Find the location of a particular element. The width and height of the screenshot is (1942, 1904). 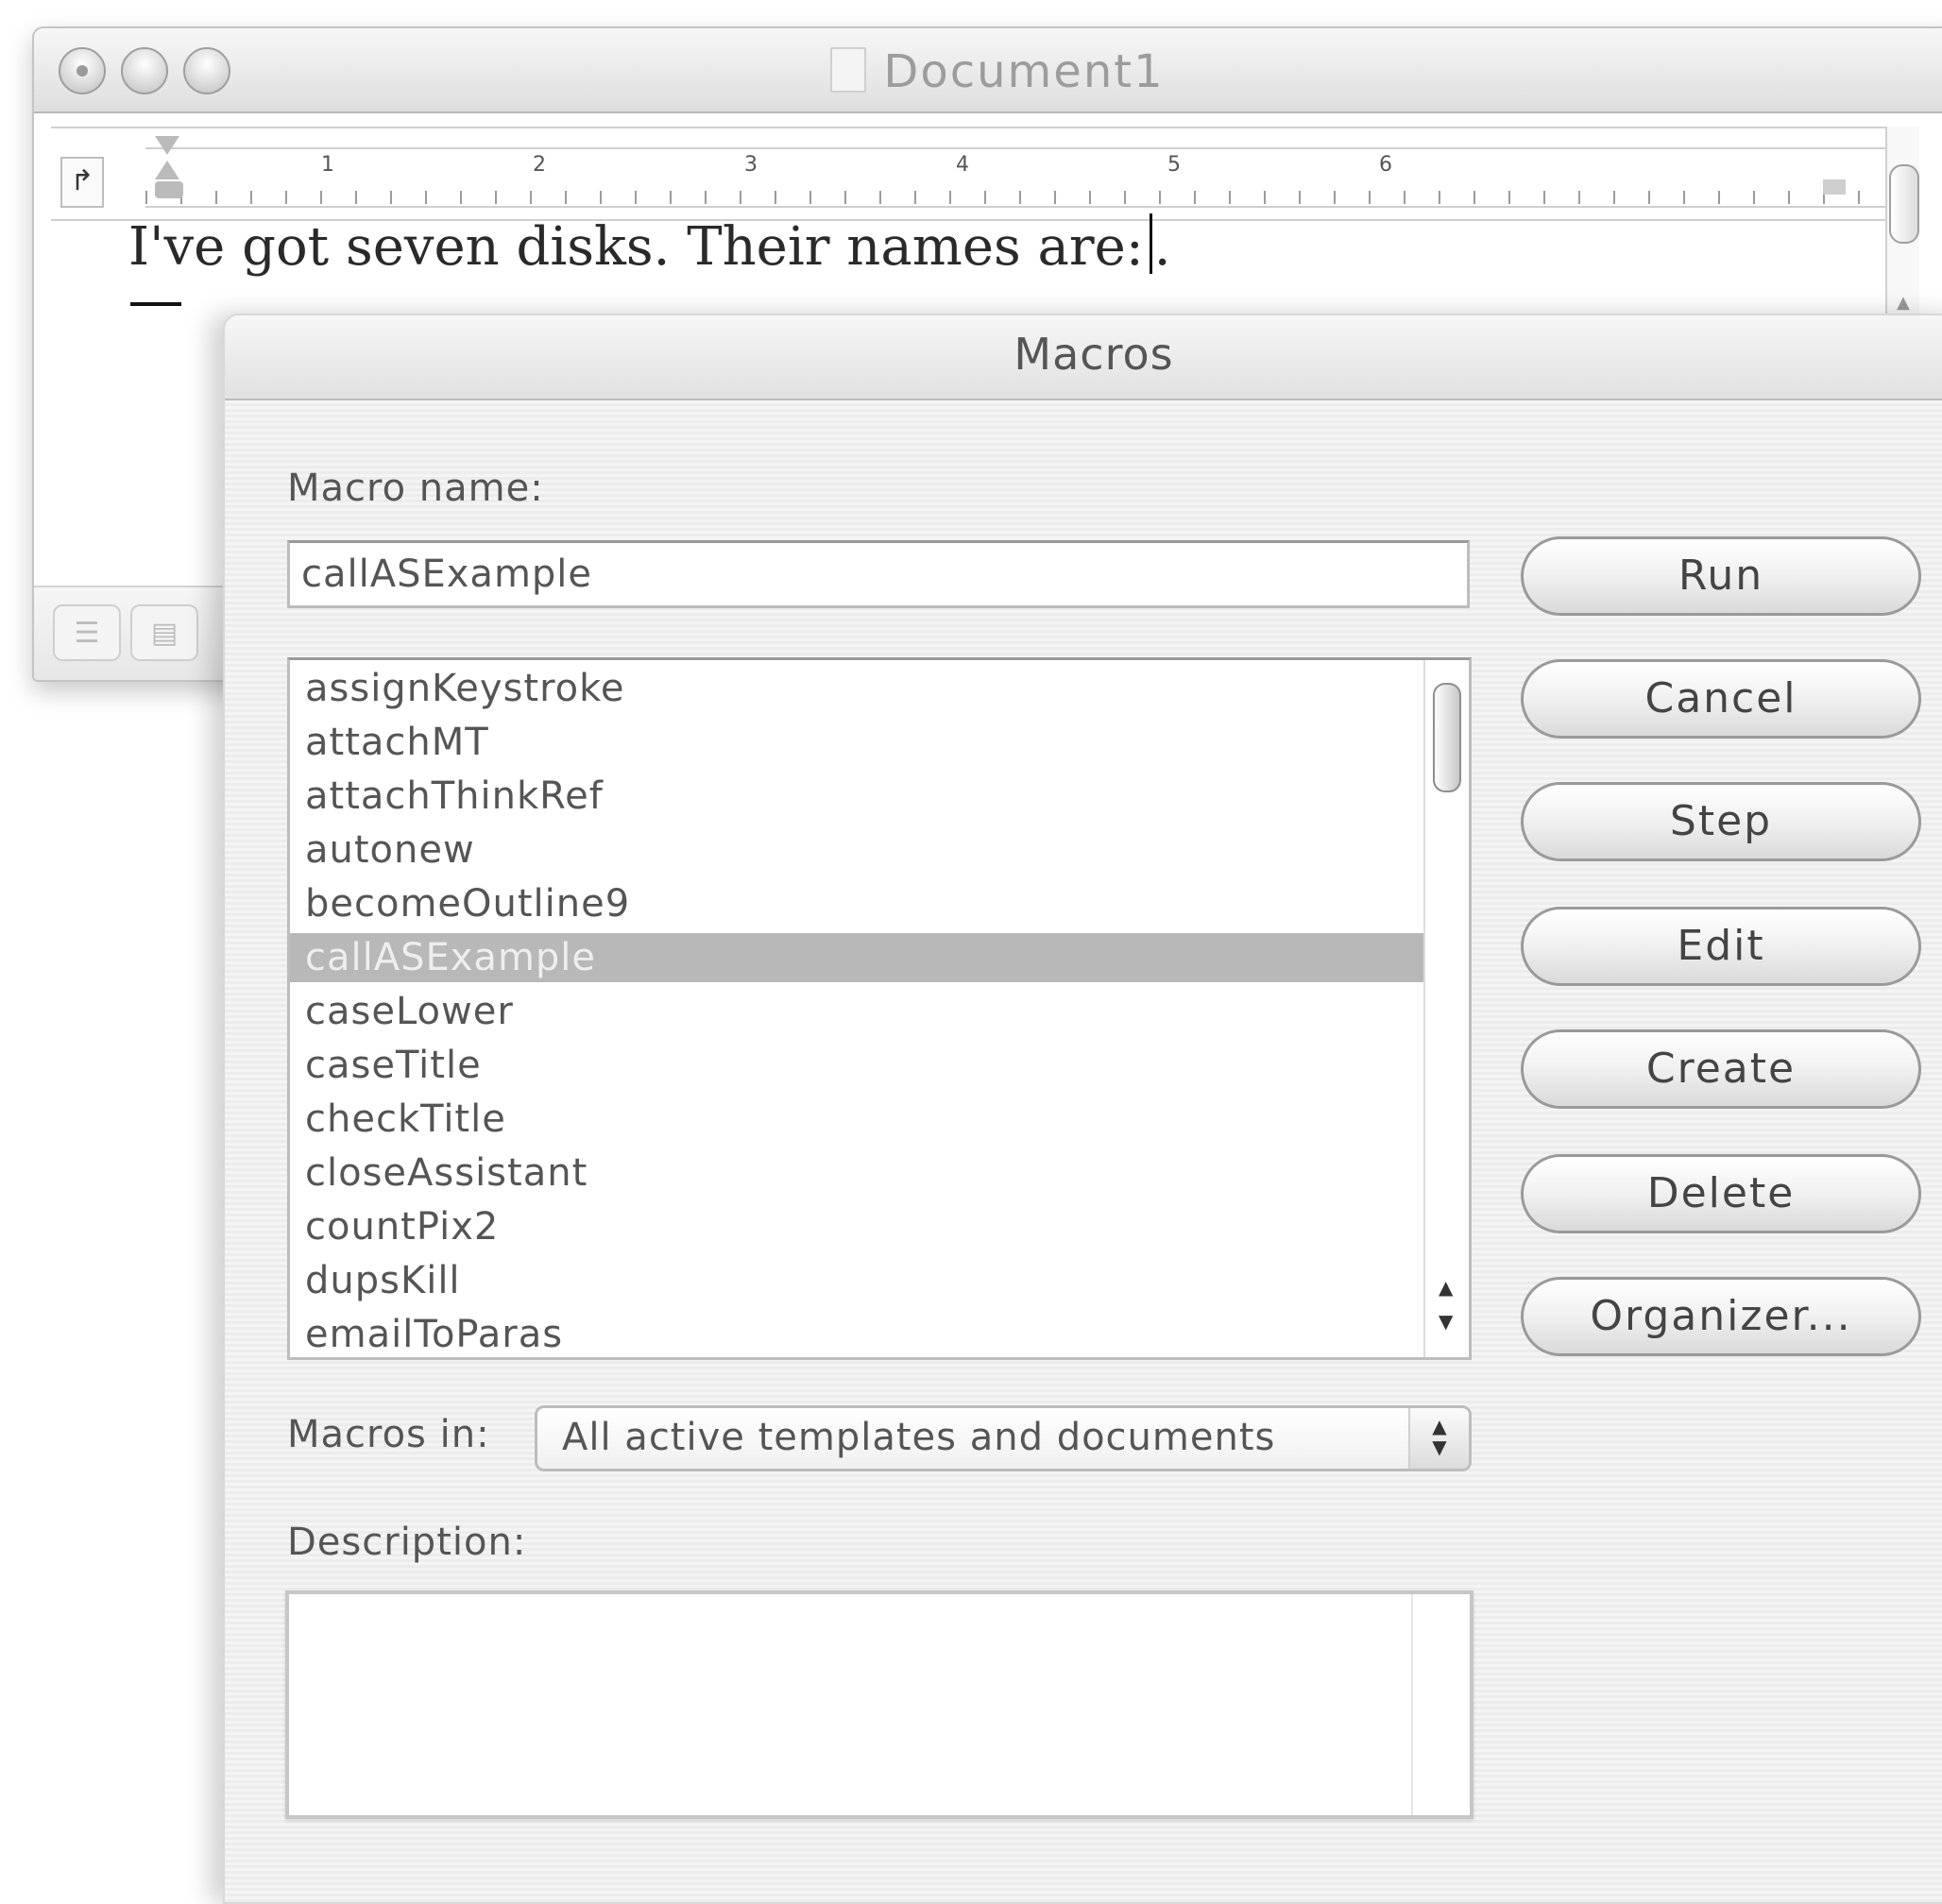

macro-list-item: attachMT is located at coordinates (857, 742).